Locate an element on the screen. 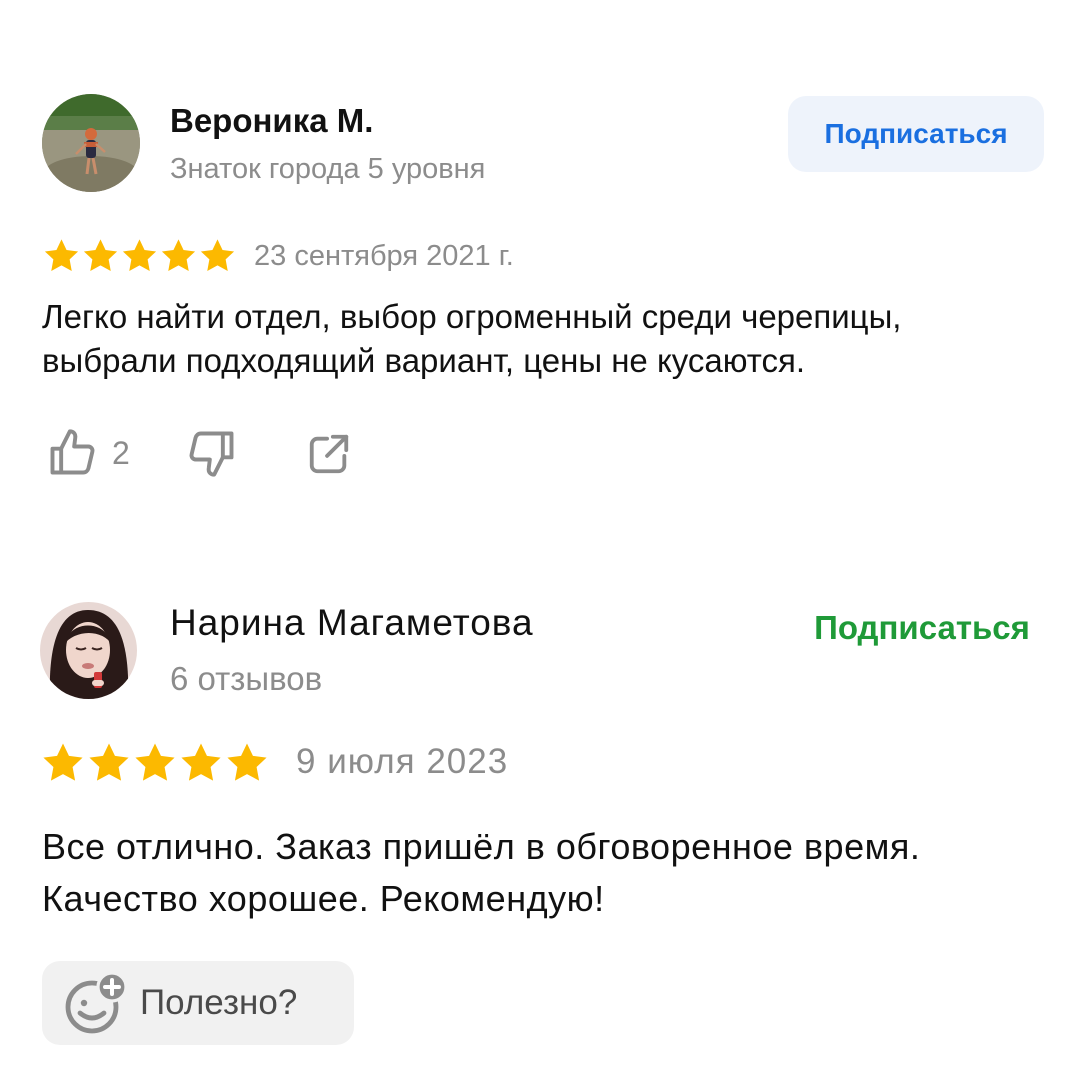 The height and width of the screenshot is (1080, 1080). author-level: Знаток города 5 уровня is located at coordinates (328, 169).